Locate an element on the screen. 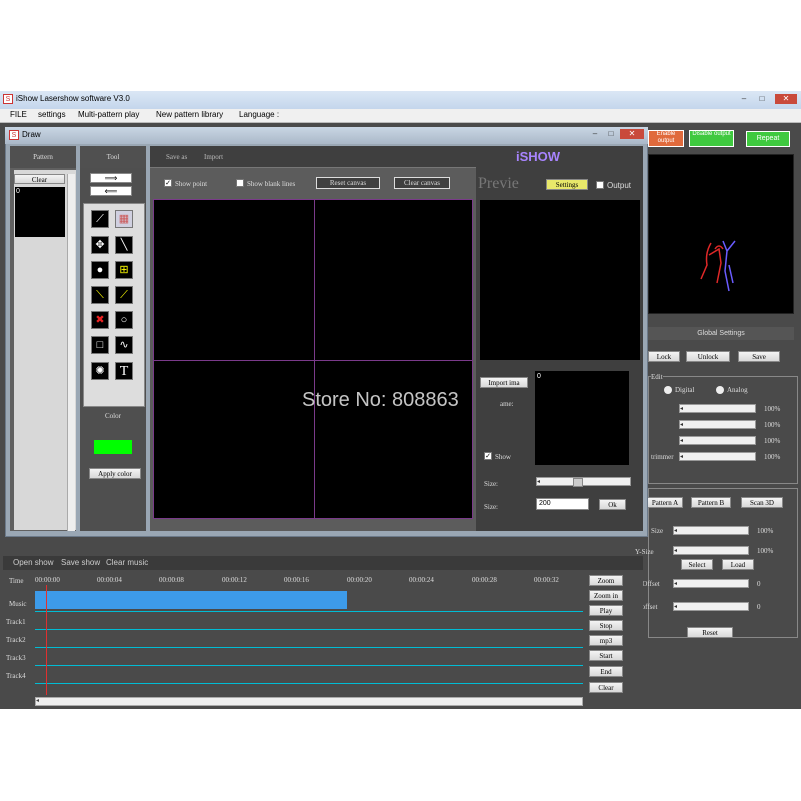  size-input: 200 is located at coordinates (562, 504).